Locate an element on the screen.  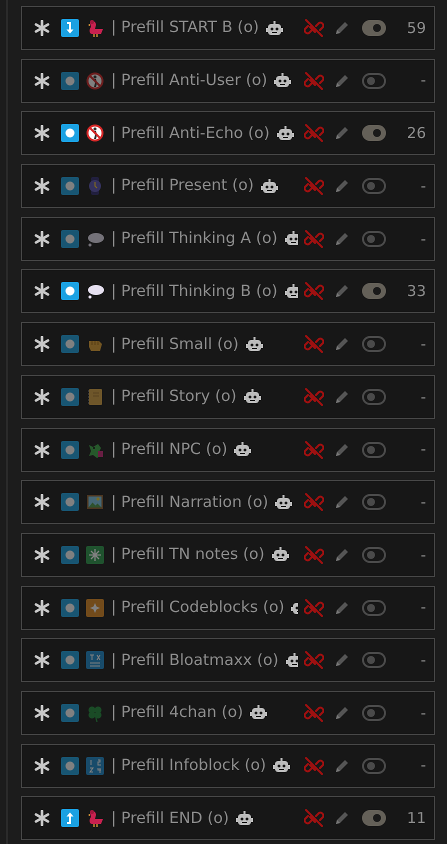
prompt-name: | Prefill Narration (o) is located at coordinates (189, 502).